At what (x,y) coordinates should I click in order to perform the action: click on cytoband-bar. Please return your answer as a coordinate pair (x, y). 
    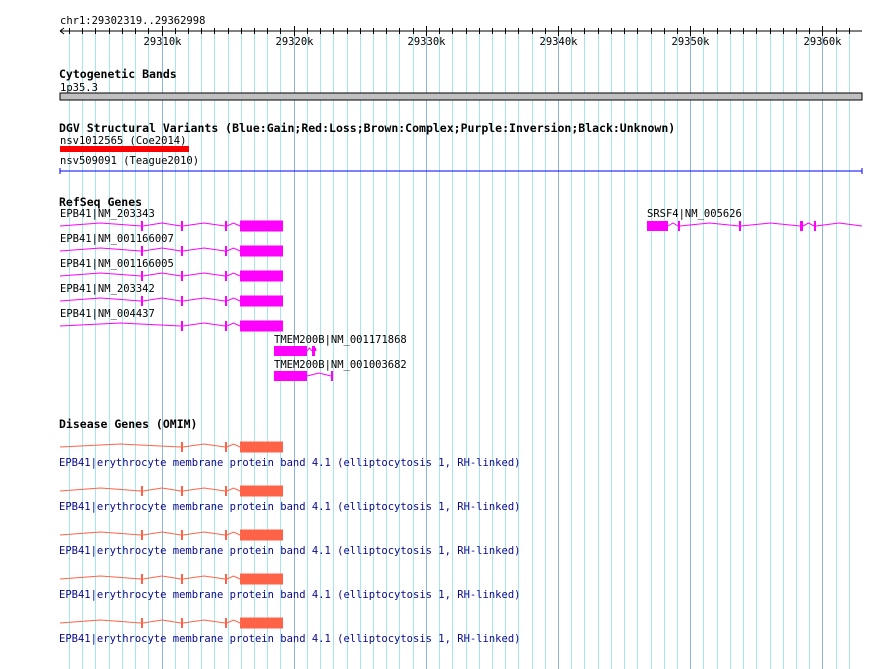
    Looking at the image, I should click on (461, 96).